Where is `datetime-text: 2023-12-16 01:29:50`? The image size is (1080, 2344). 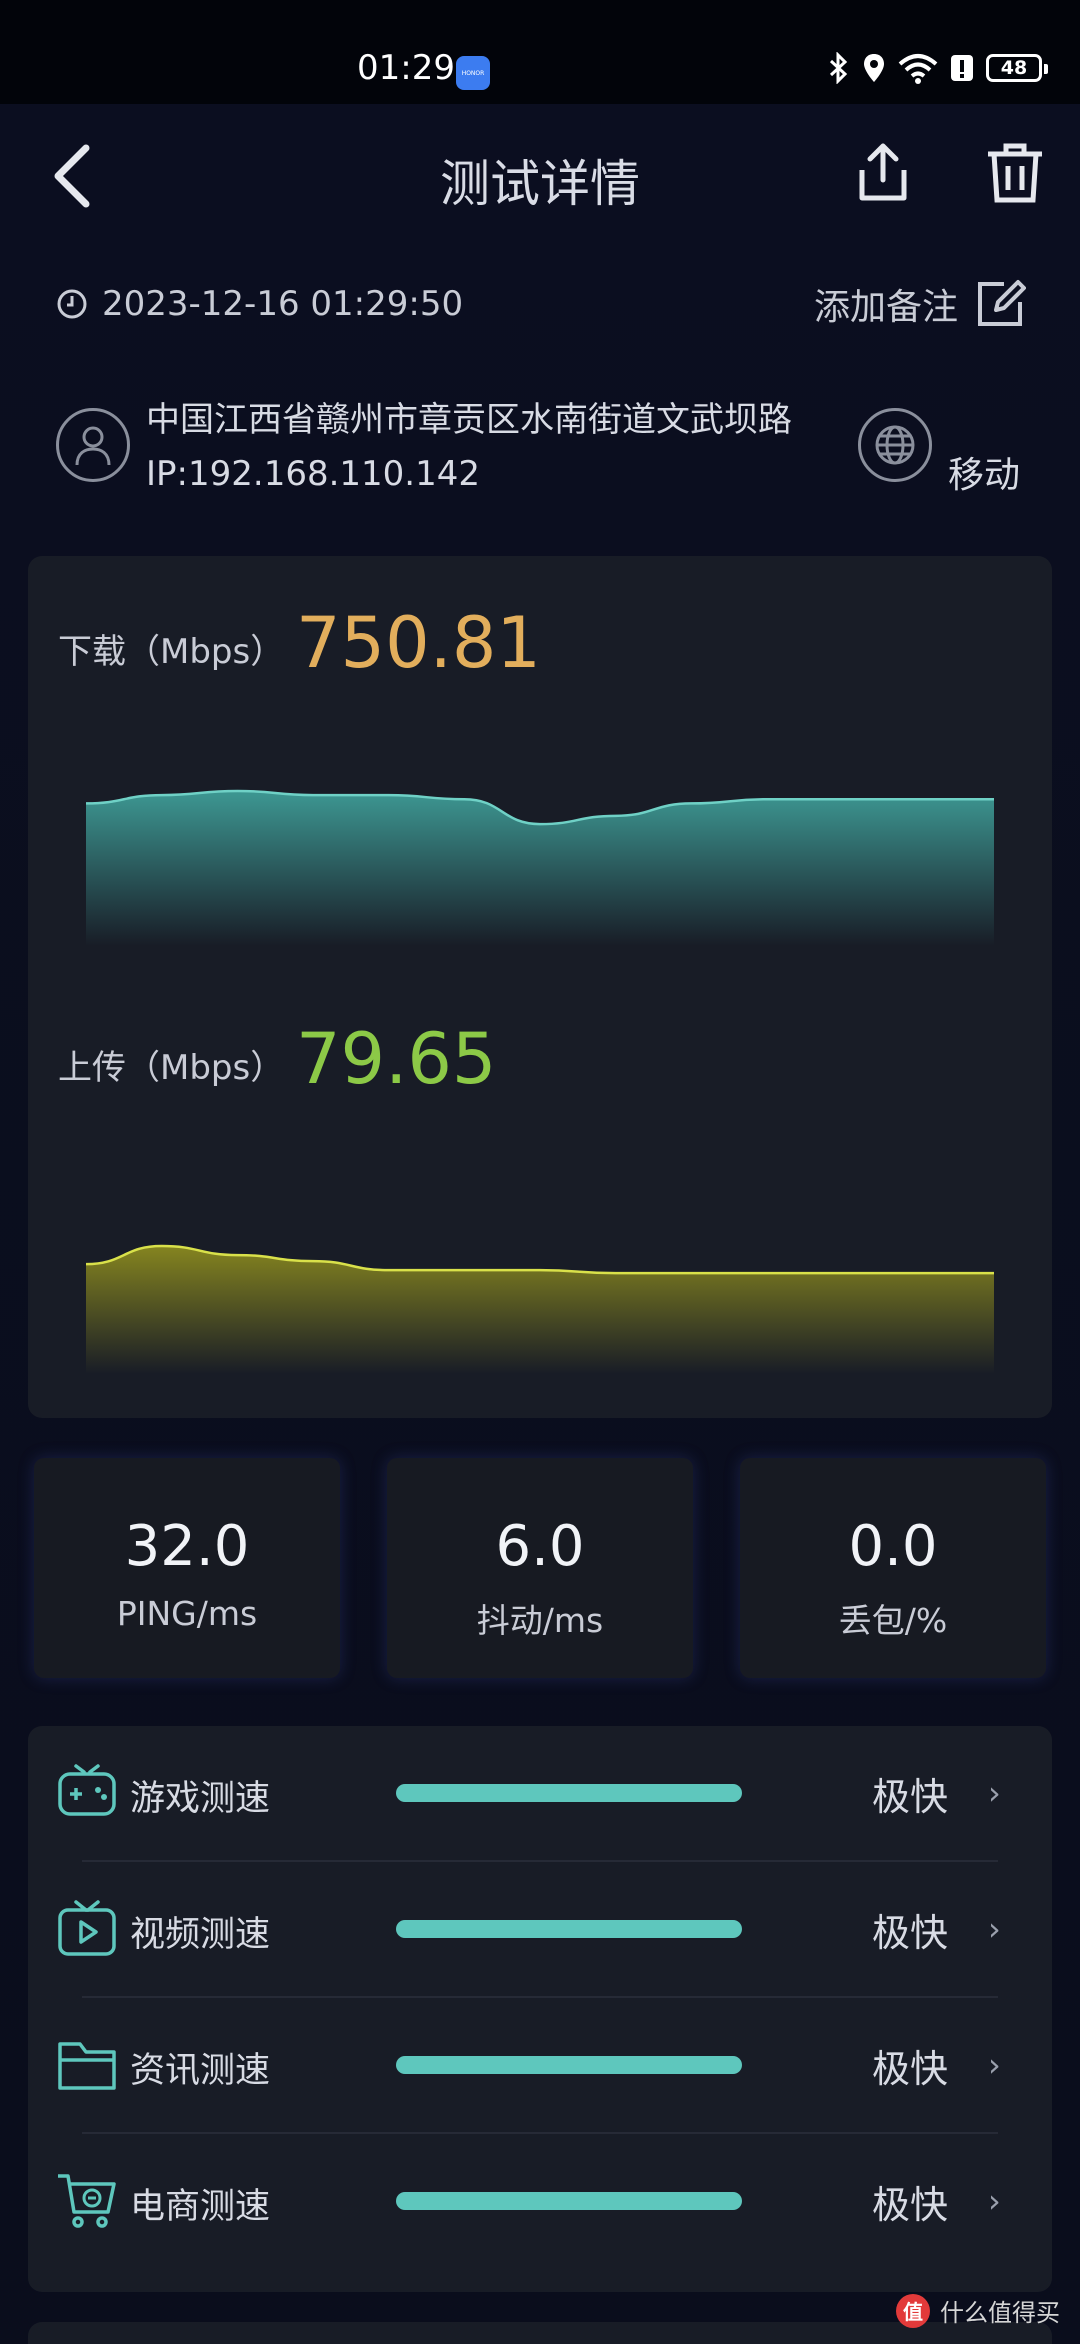 datetime-text: 2023-12-16 01:29:50 is located at coordinates (283, 304).